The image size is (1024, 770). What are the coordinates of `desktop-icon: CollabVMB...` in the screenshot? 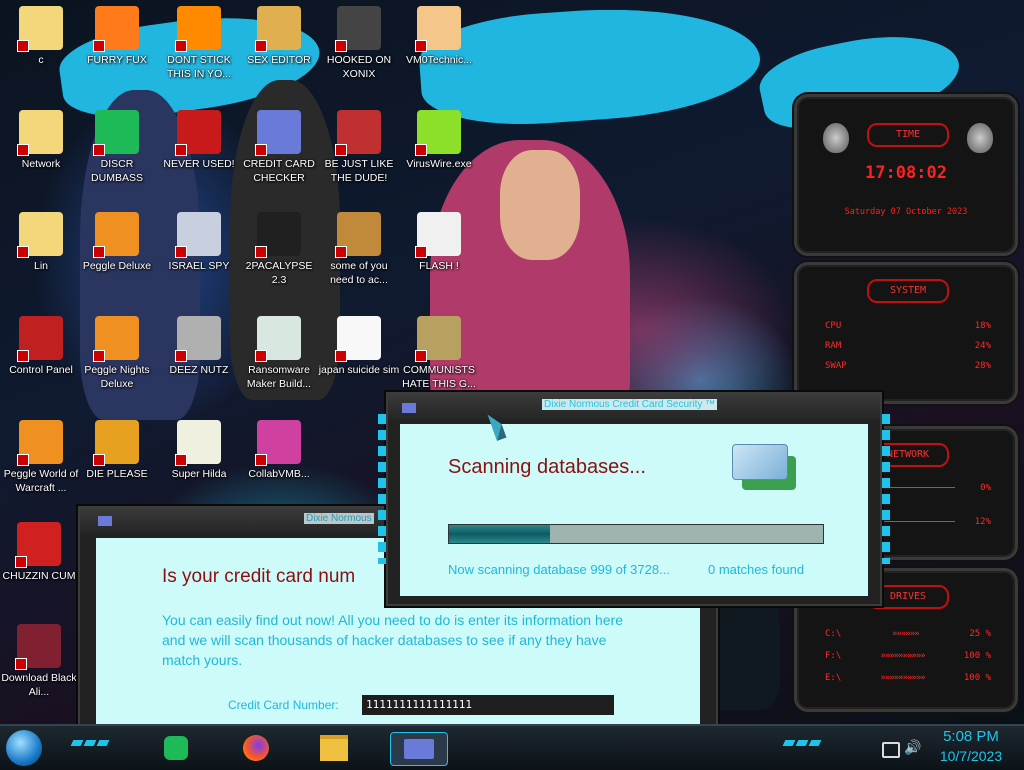 It's located at (279, 468).